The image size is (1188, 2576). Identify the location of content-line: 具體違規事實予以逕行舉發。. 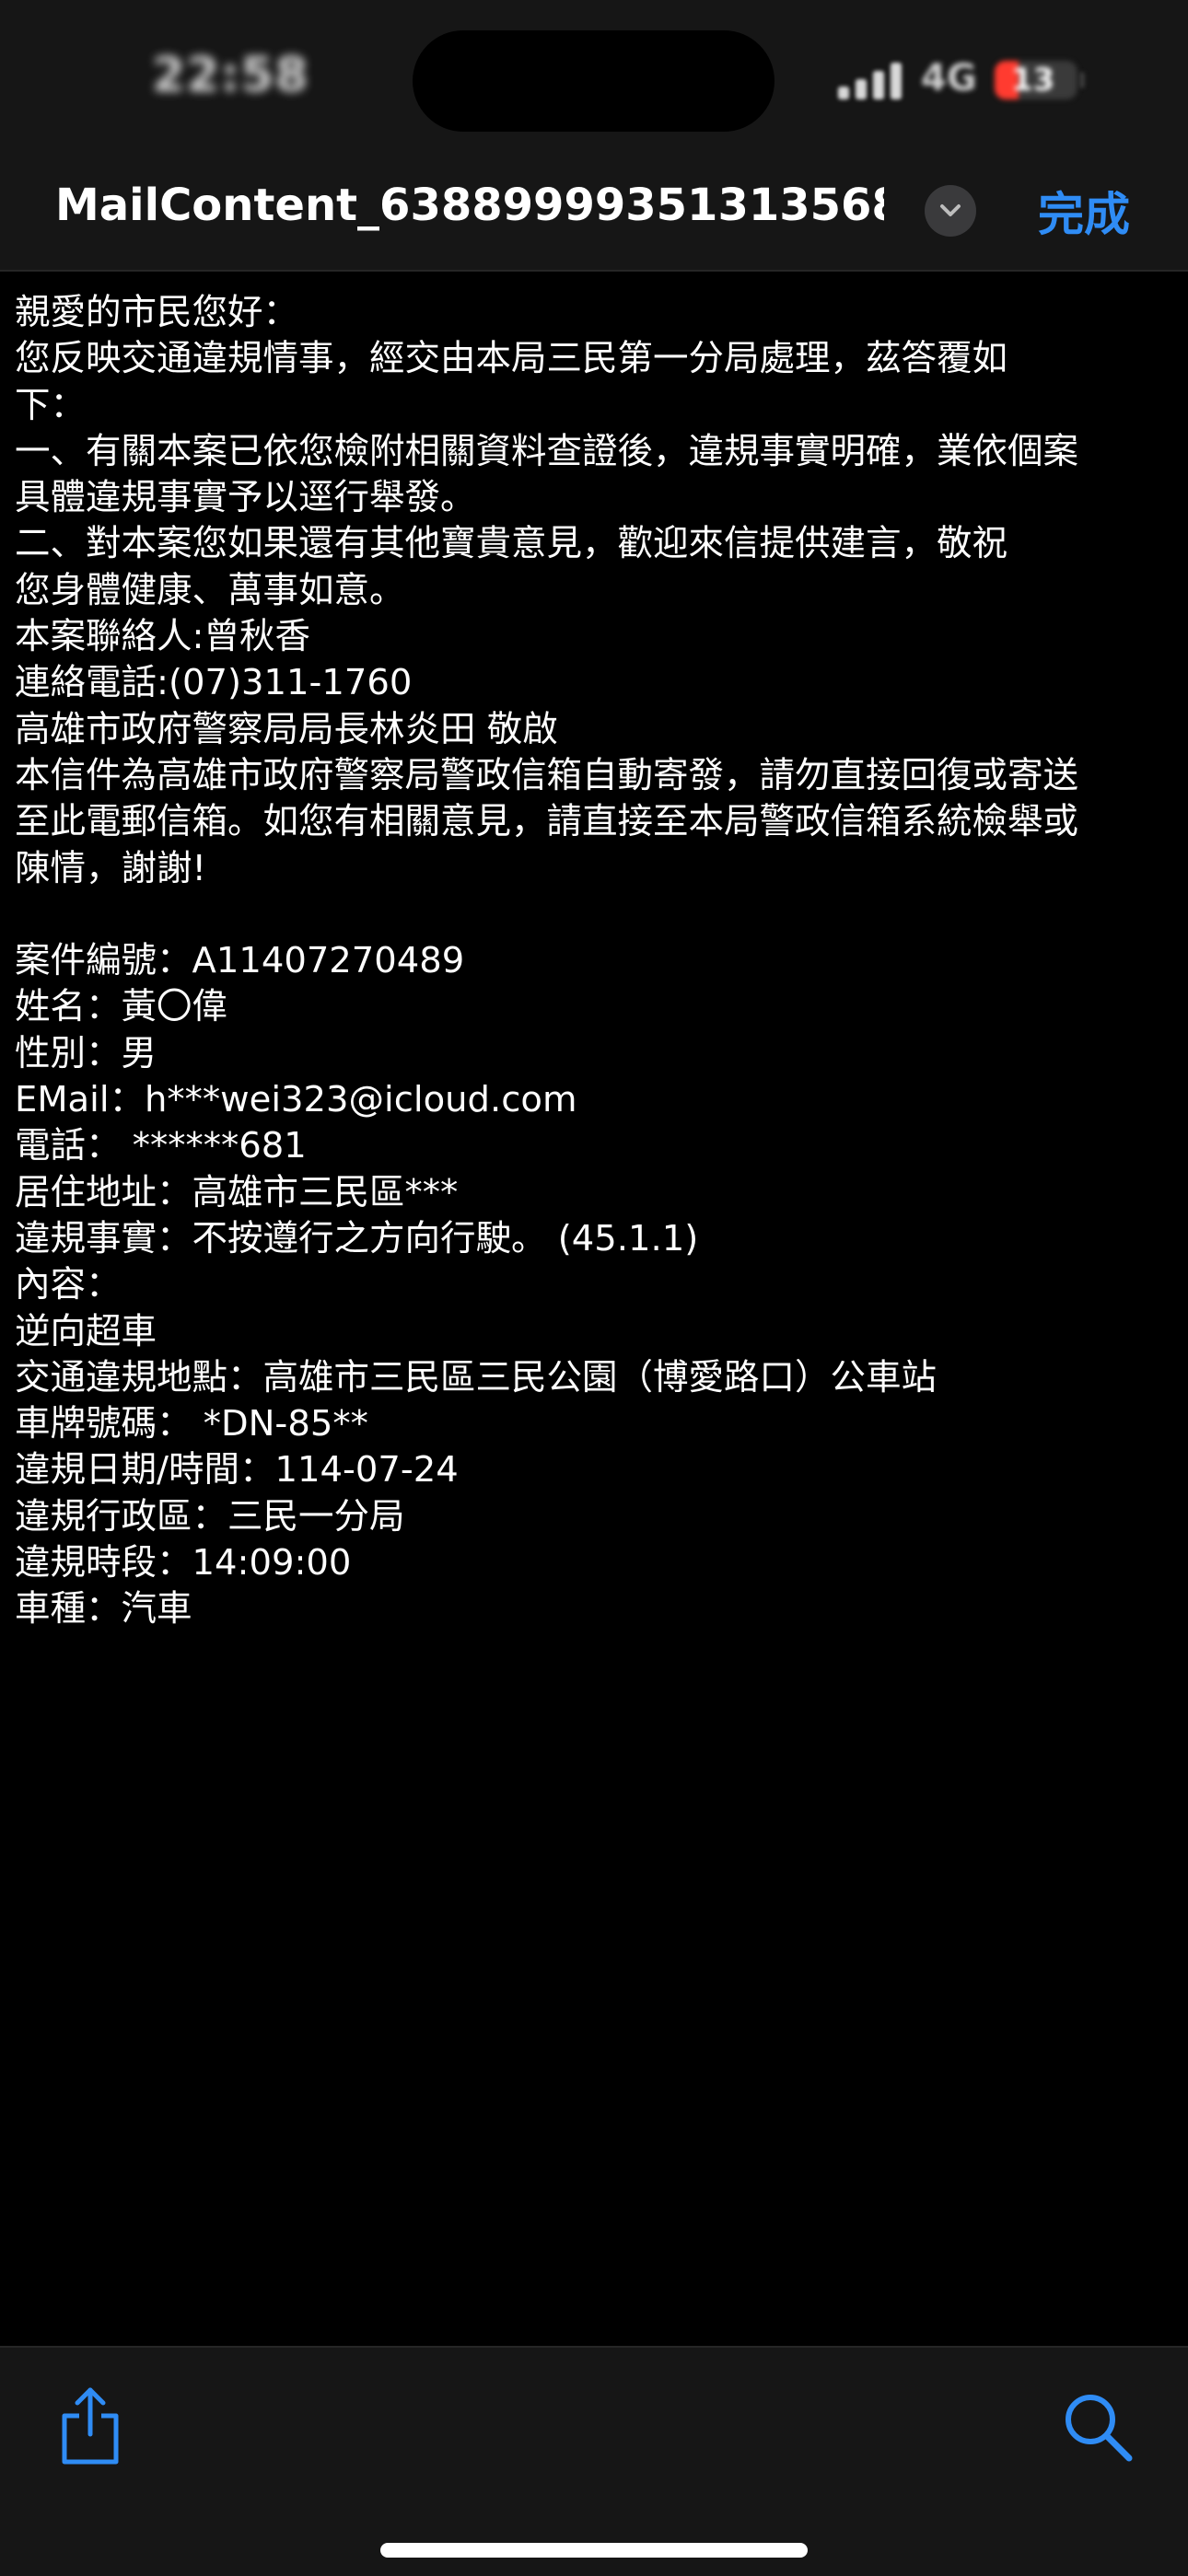
(246, 498).